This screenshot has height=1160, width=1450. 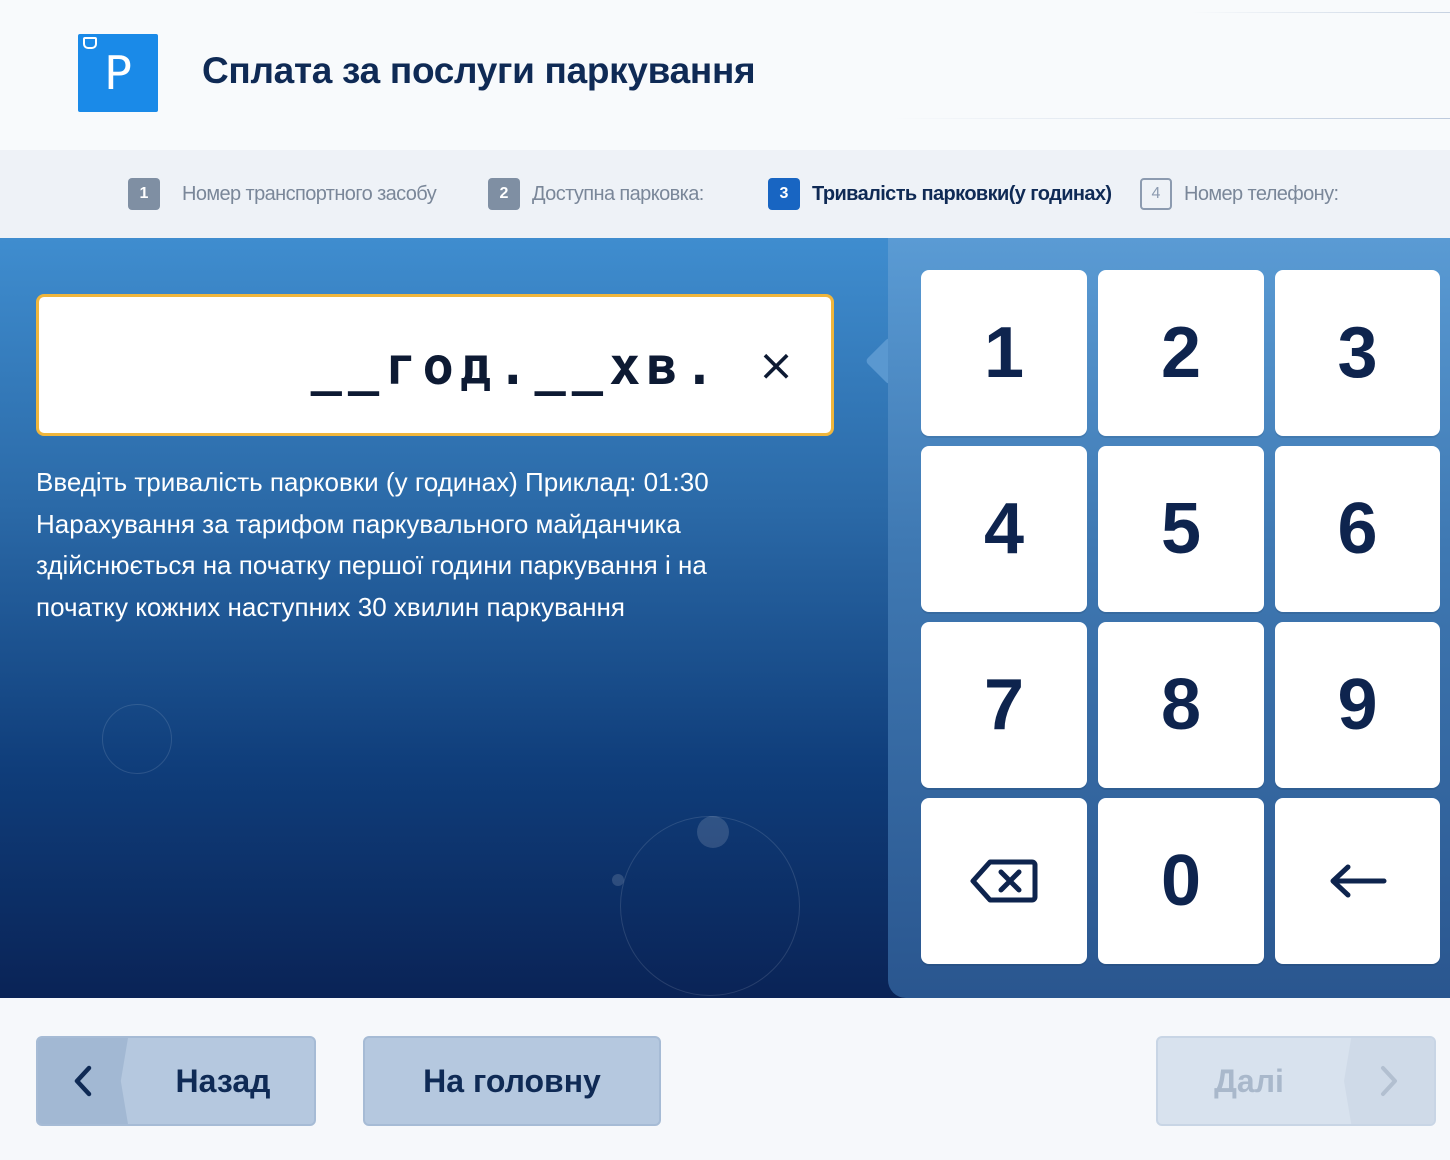 I want to click on parking-logo: P, so click(x=118, y=73).